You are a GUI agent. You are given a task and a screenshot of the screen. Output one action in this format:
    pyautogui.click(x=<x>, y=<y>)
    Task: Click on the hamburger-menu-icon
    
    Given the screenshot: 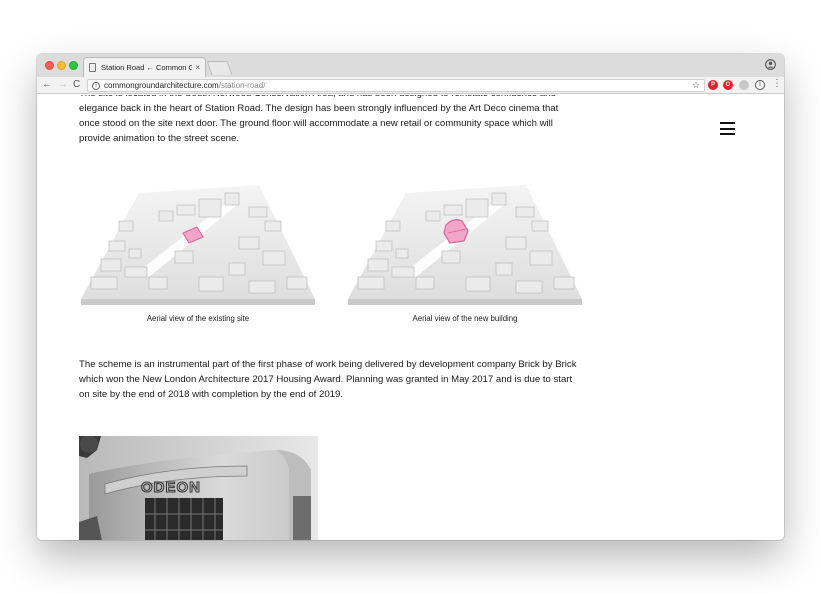 What is the action you would take?
    pyautogui.click(x=727, y=128)
    